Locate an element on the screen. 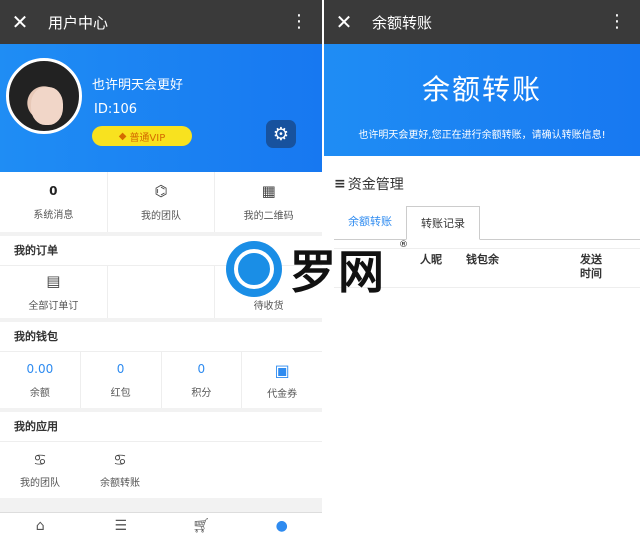  balance: 0.00 余额 is located at coordinates (40, 380).